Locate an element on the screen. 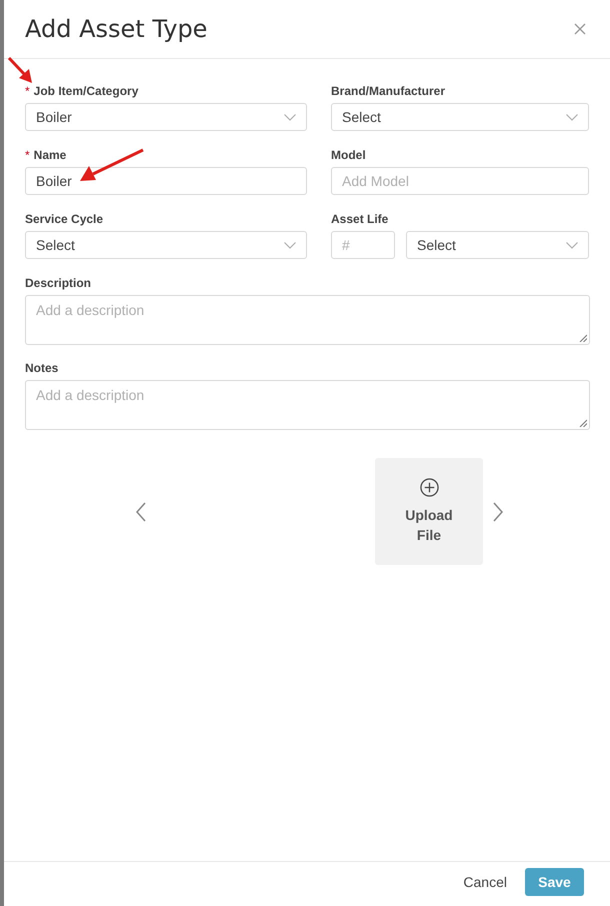  field-label: Description is located at coordinates (58, 283).